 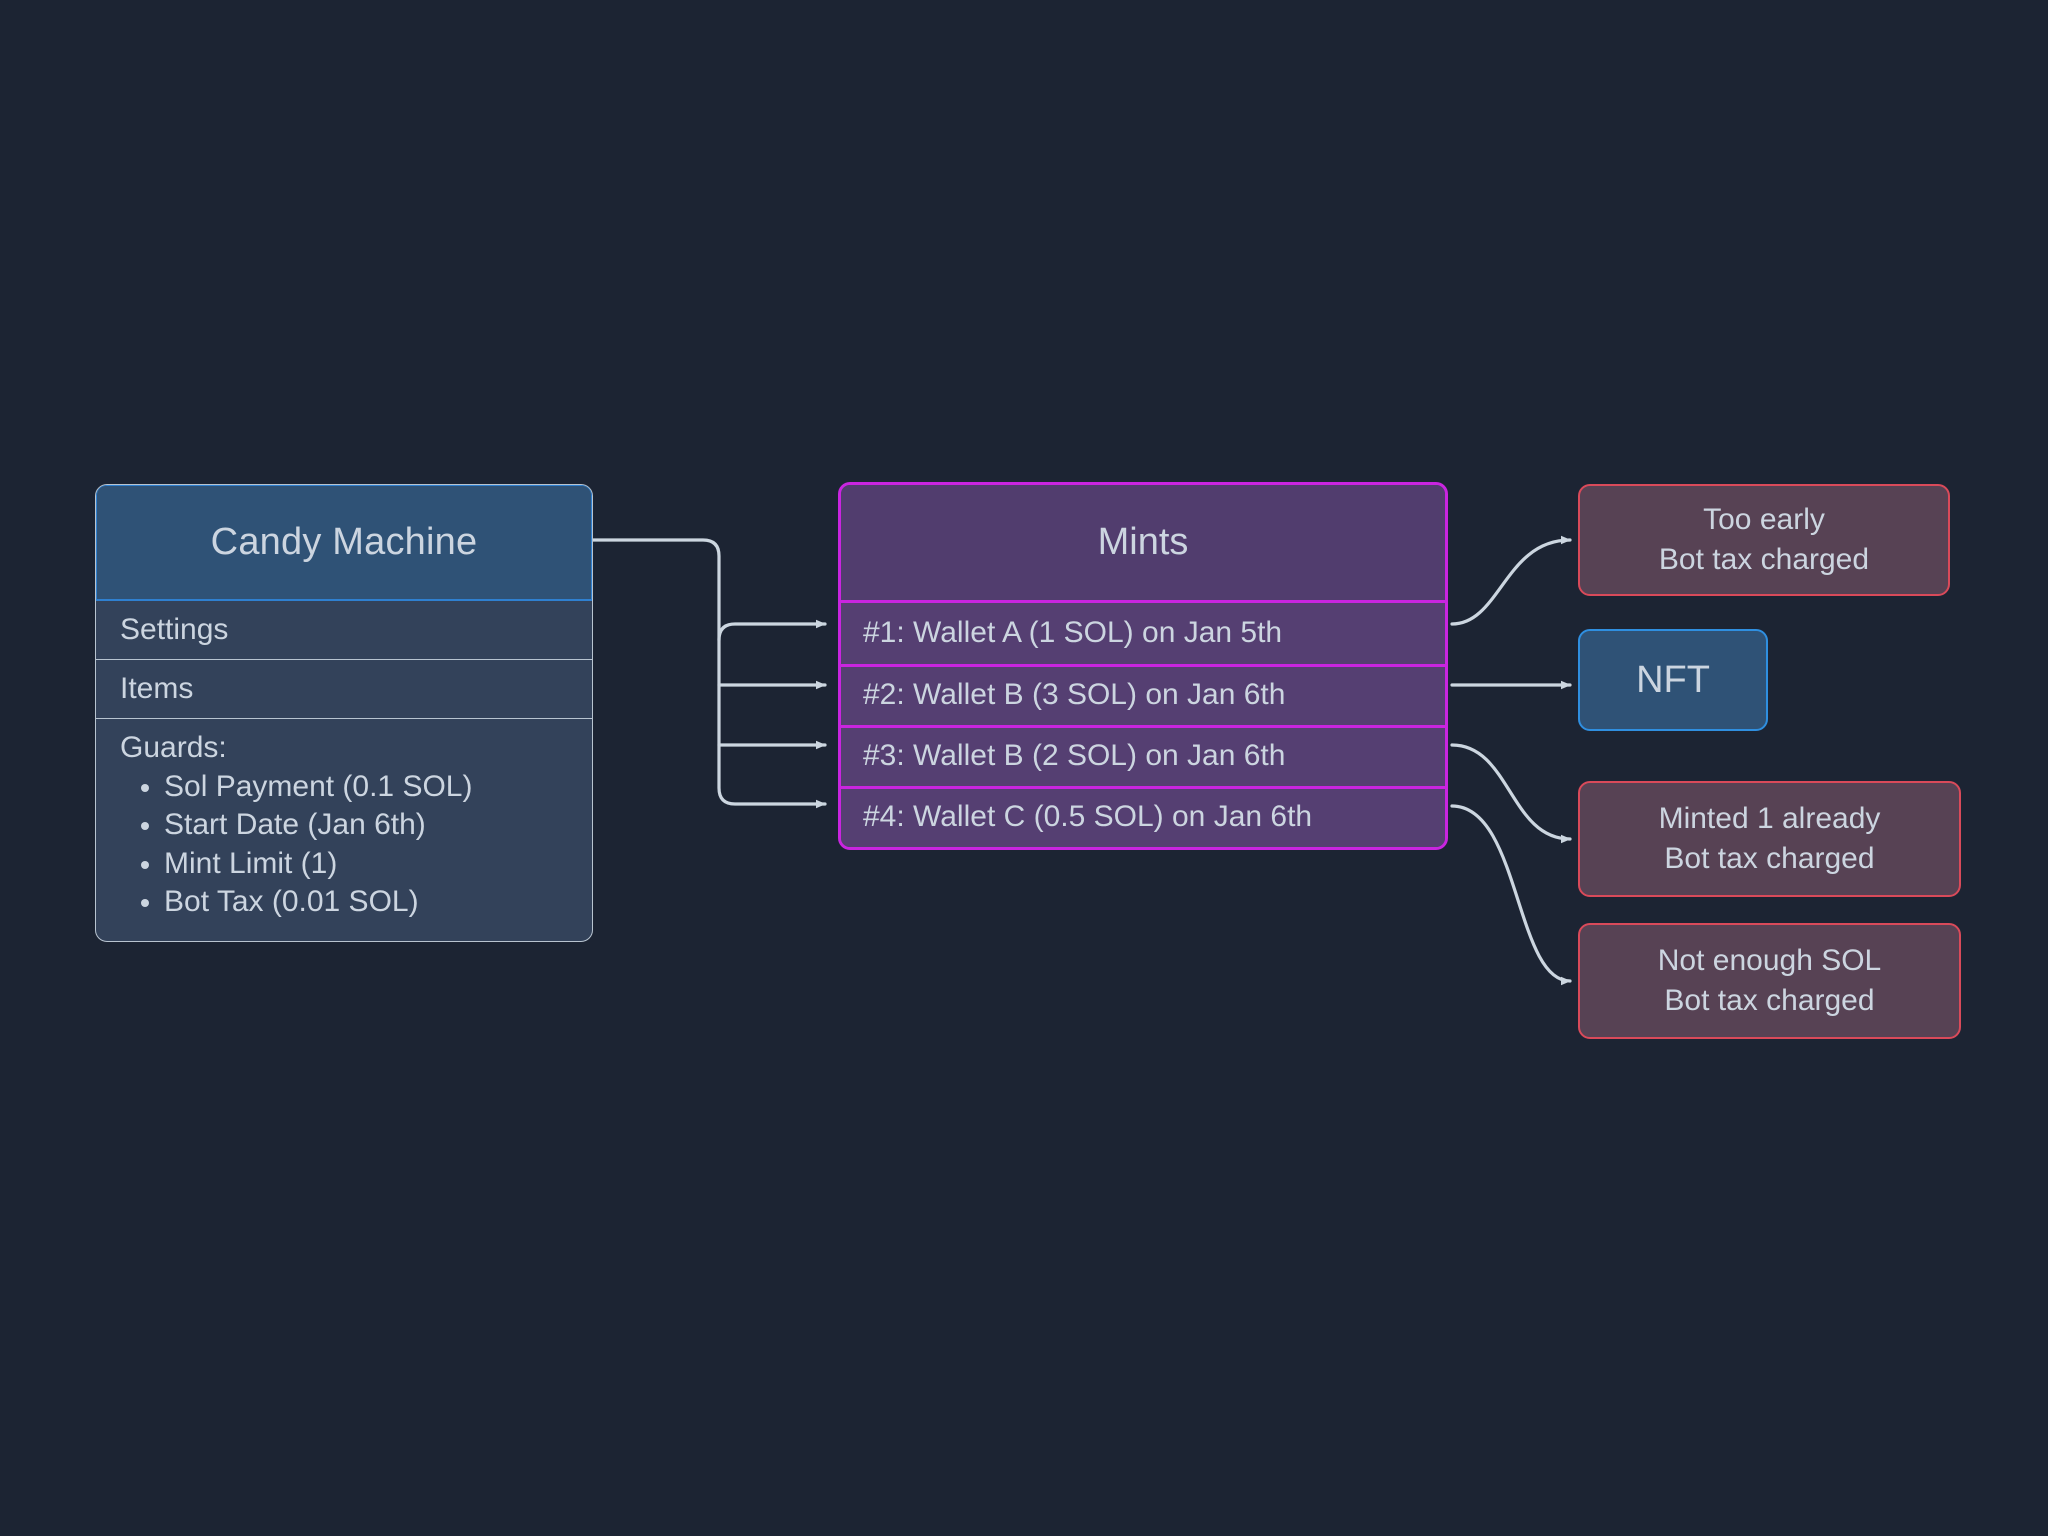 I want to click on guard-item: Start Date (Jan 6th), so click(x=378, y=824).